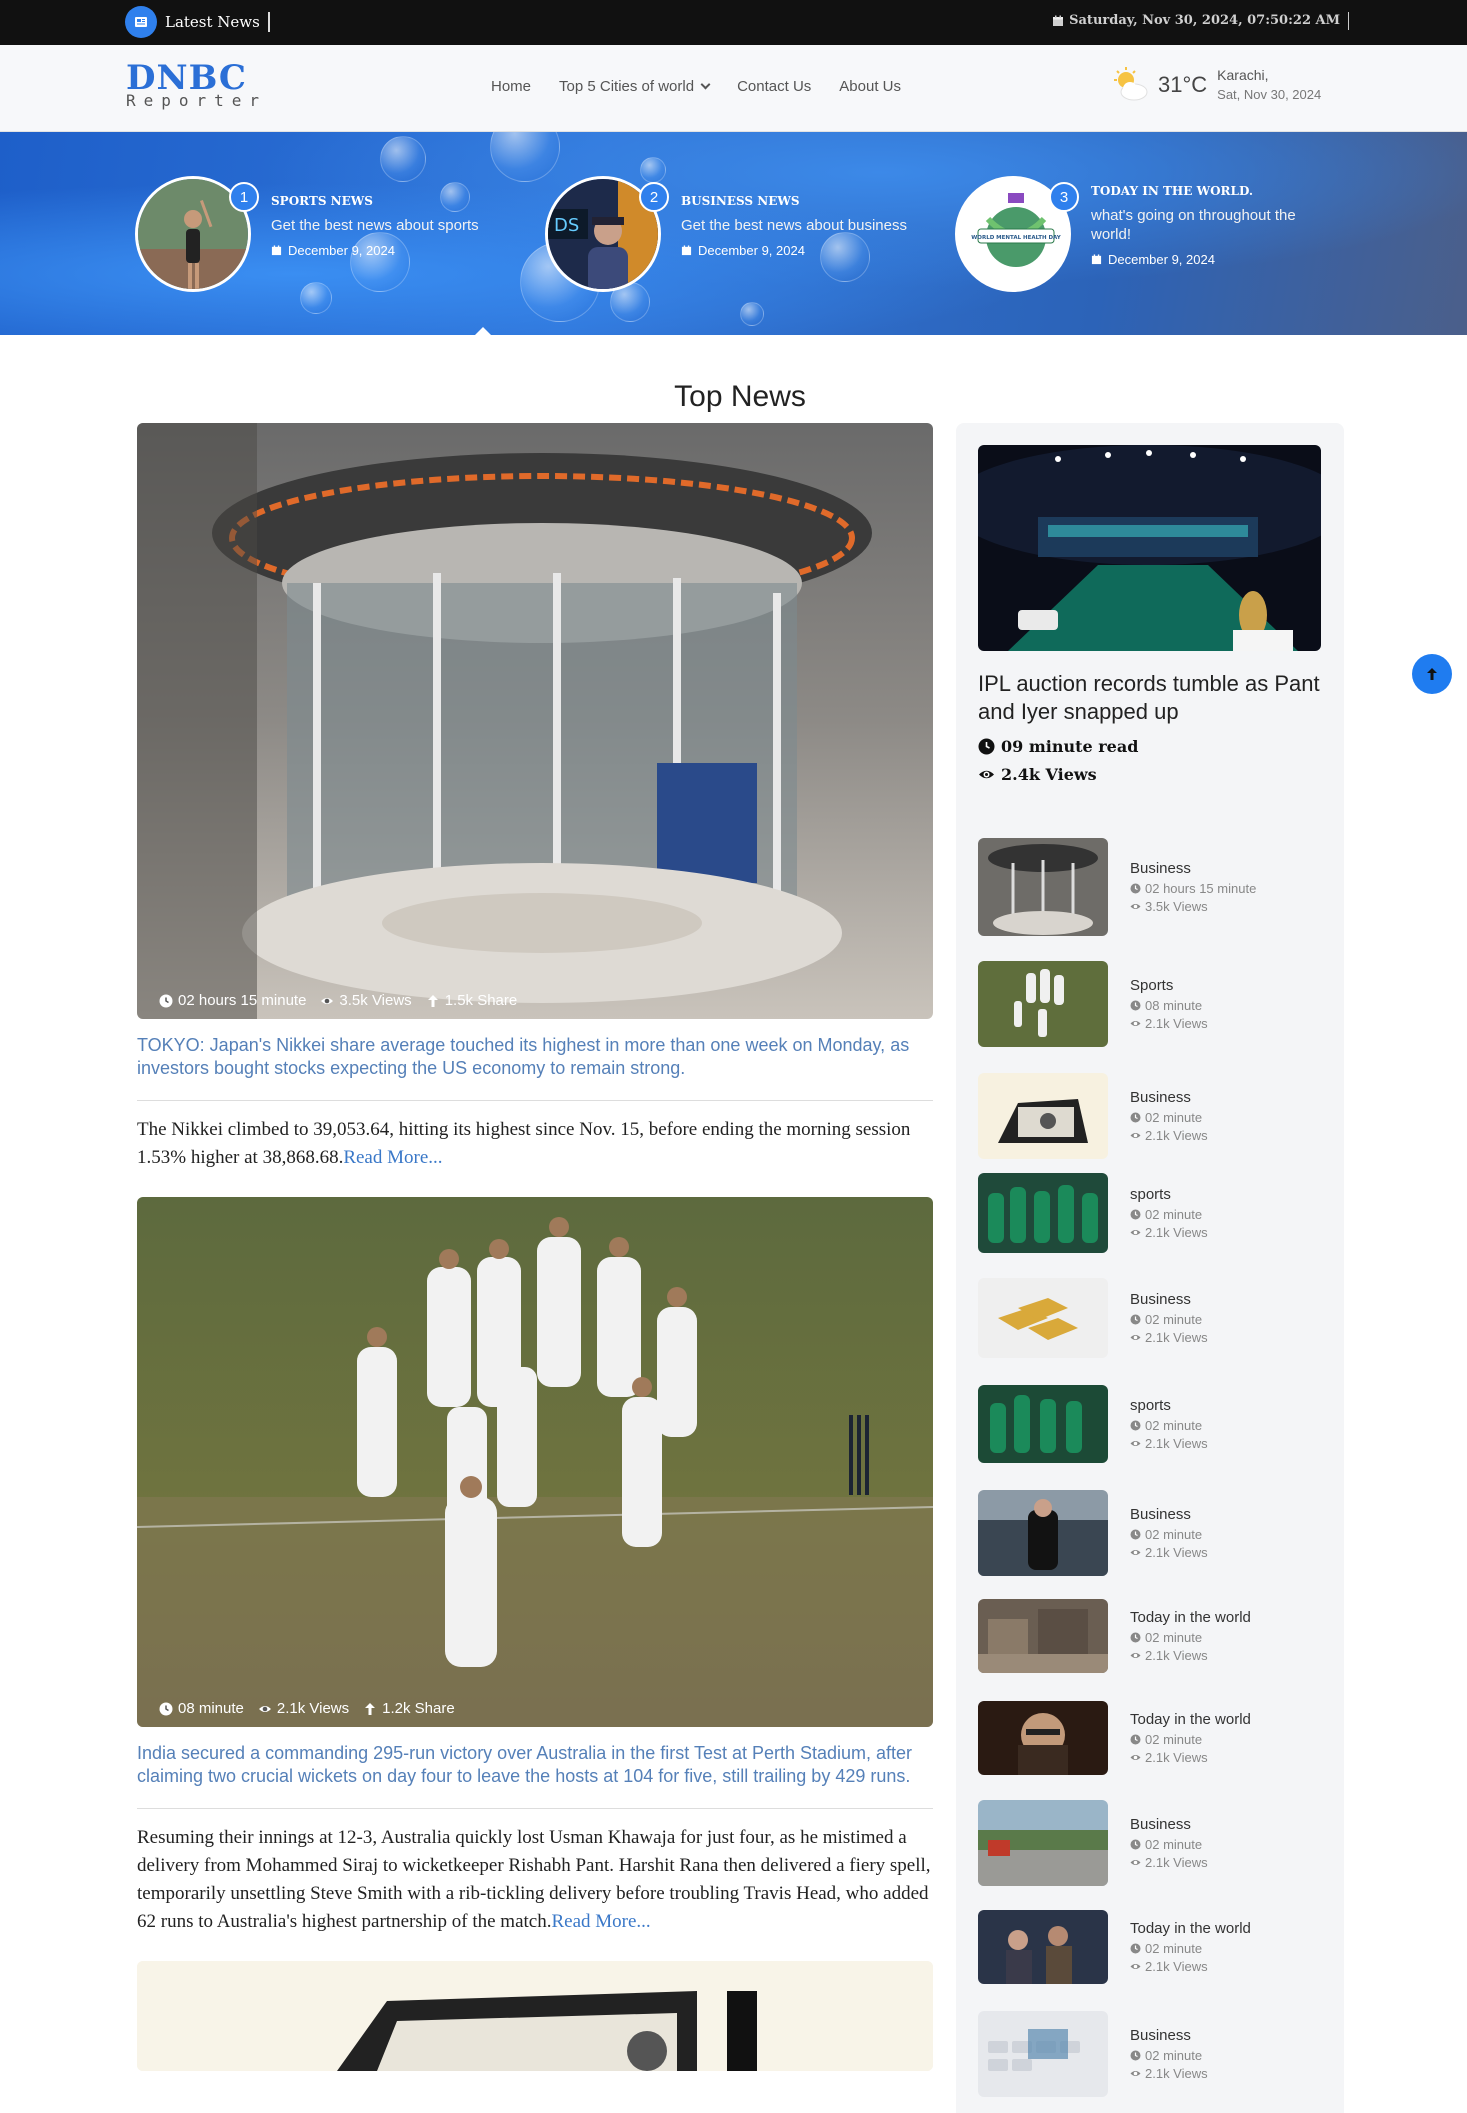  What do you see at coordinates (375, 225) in the screenshot?
I see `hero-card-desc: Get the best news about sports` at bounding box center [375, 225].